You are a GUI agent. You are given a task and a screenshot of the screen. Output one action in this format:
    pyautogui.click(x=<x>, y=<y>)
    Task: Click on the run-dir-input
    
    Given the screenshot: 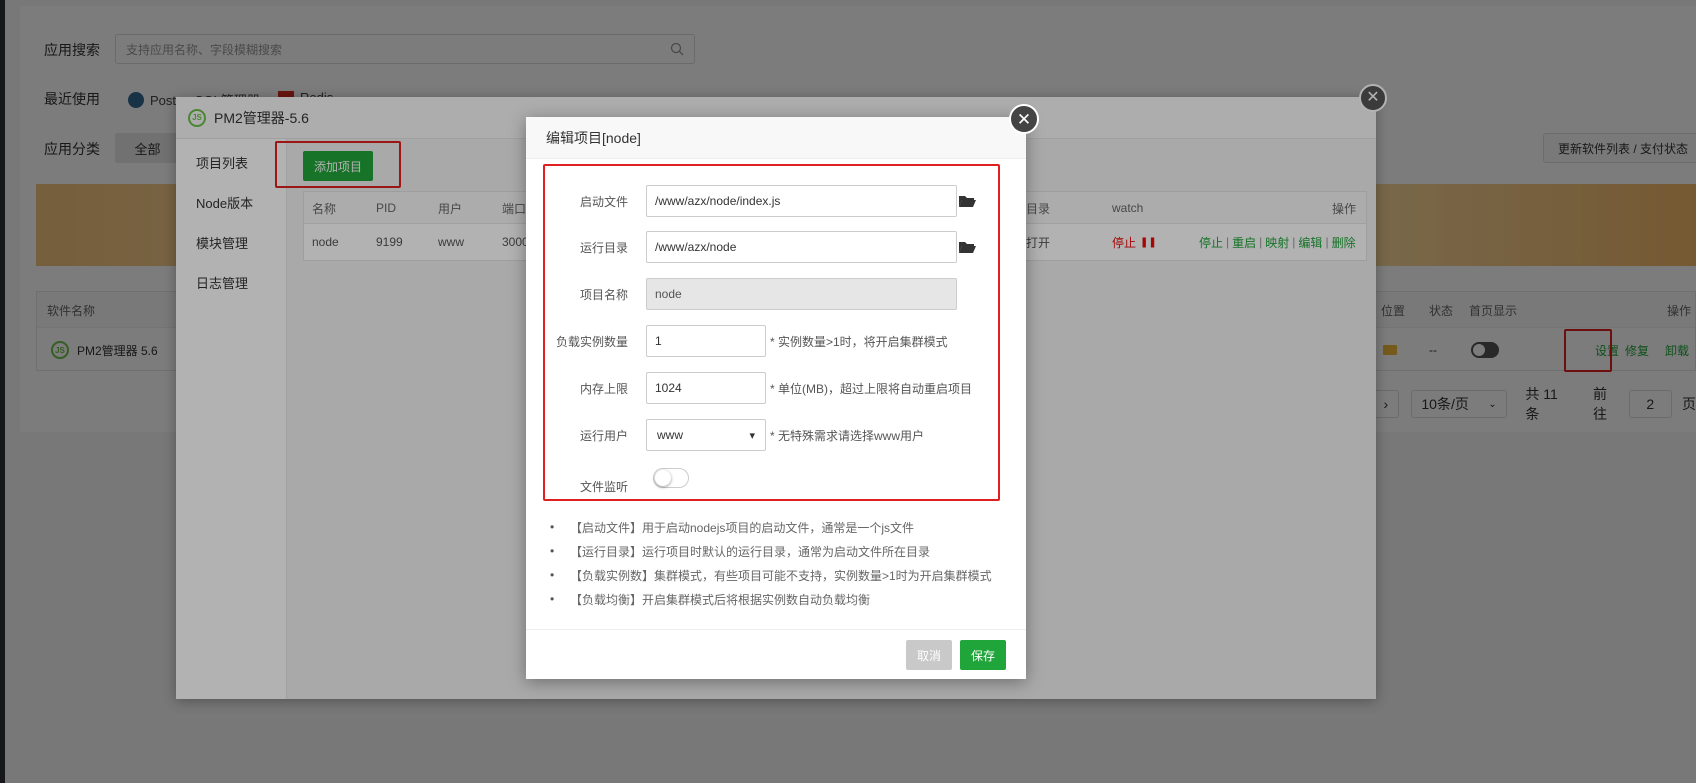 What is the action you would take?
    pyautogui.click(x=801, y=247)
    